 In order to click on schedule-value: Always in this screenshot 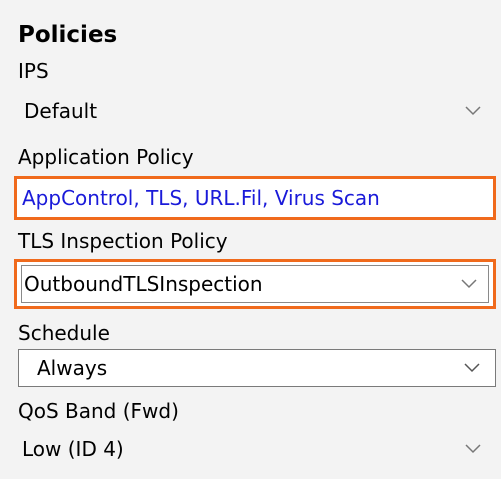, I will do `click(72, 368)`.